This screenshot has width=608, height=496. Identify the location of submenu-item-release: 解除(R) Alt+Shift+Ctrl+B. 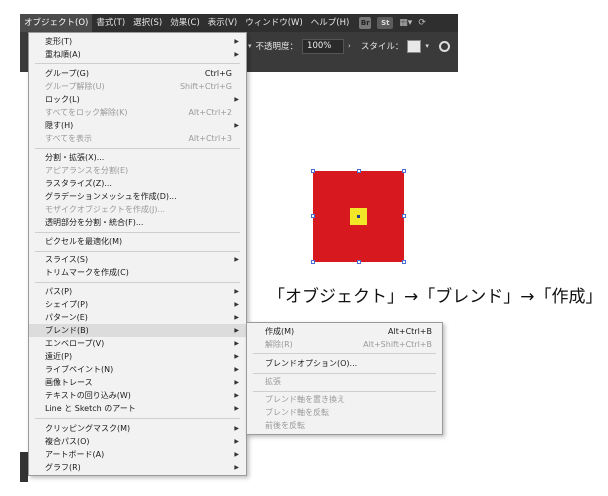
(348, 344).